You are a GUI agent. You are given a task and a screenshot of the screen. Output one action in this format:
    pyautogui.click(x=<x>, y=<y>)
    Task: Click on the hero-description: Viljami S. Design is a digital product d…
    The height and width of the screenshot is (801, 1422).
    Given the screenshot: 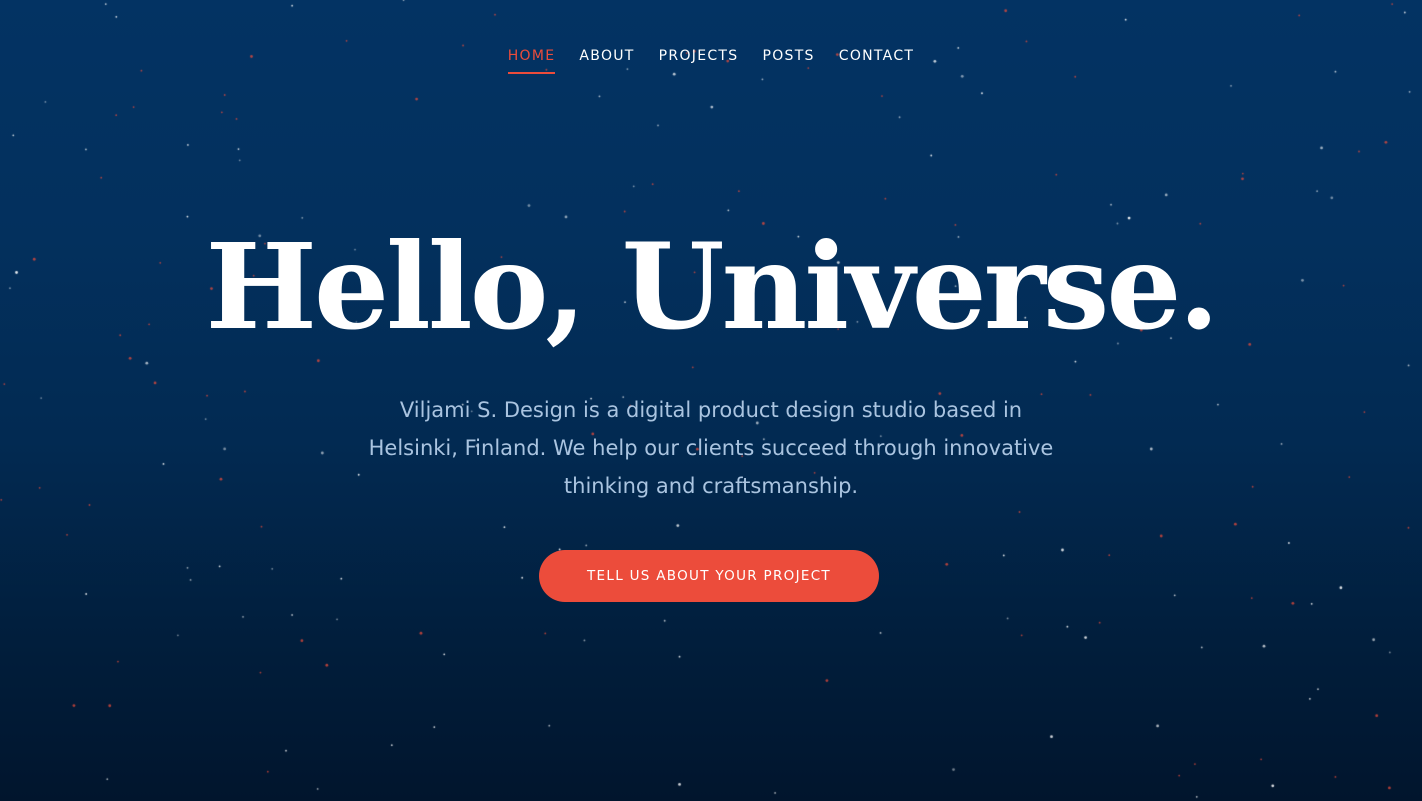 What is the action you would take?
    pyautogui.click(x=711, y=448)
    